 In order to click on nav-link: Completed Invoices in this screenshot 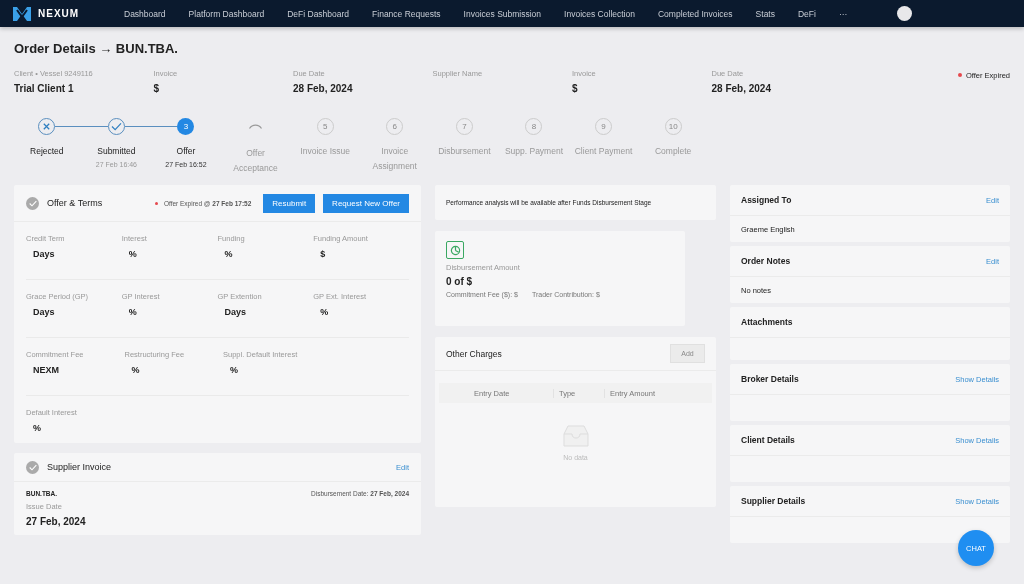, I will do `click(695, 13)`.